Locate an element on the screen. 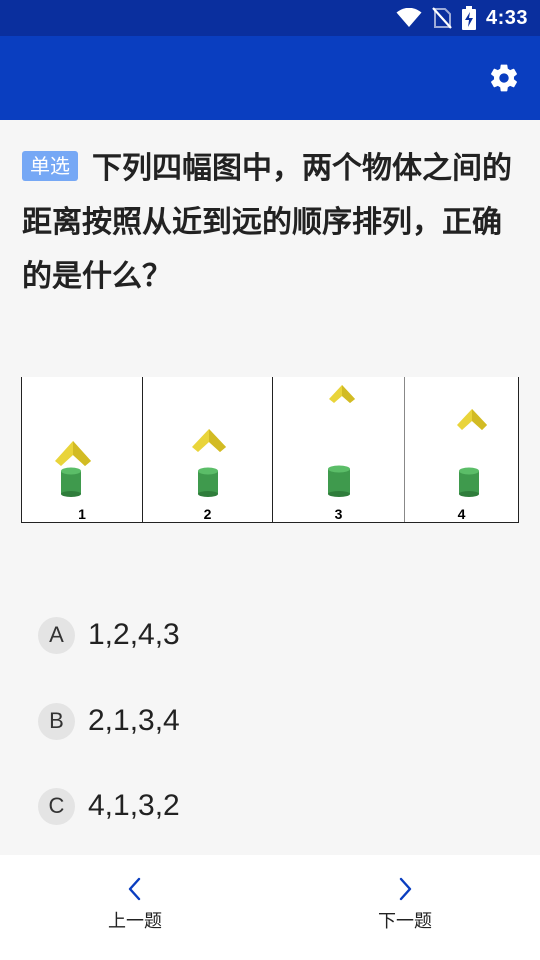 This screenshot has width=540, height=960. chevron-right-icon is located at coordinates (405, 889).